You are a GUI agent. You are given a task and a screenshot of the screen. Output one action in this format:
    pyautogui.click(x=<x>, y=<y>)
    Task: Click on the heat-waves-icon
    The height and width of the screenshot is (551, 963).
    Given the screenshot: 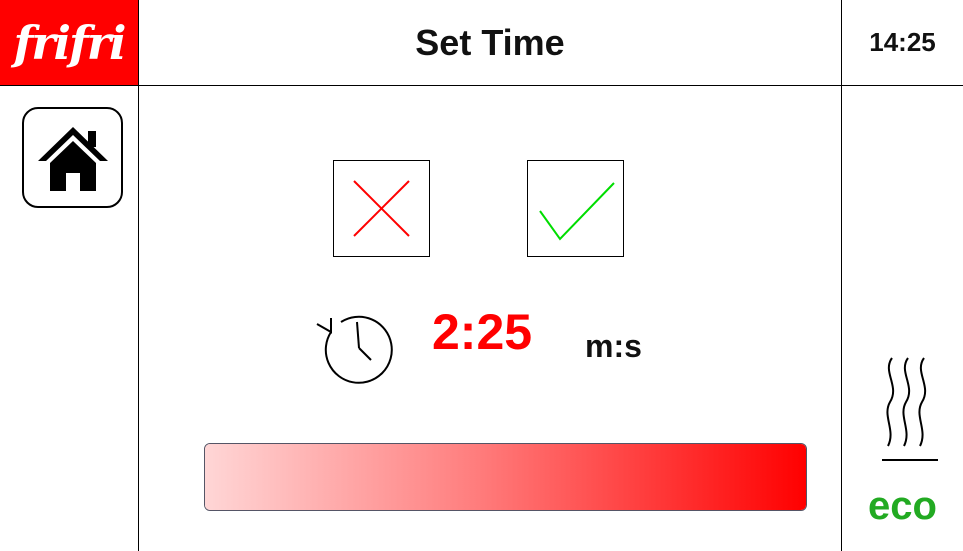 What is the action you would take?
    pyautogui.click(x=910, y=408)
    